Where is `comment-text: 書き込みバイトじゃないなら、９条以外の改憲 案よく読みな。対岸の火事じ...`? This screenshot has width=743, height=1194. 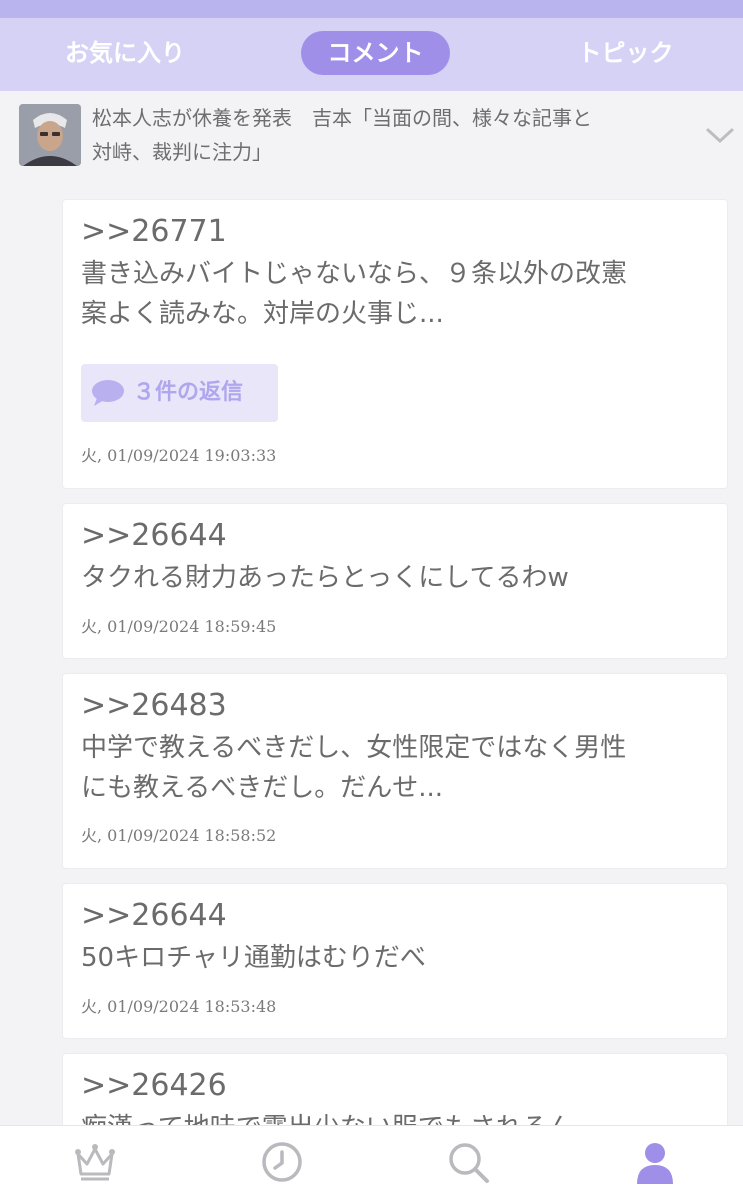 comment-text: 書き込みバイトじゃないなら、９条以外の改憲 案よく読みな。対岸の火事じ... is located at coordinates (354, 294).